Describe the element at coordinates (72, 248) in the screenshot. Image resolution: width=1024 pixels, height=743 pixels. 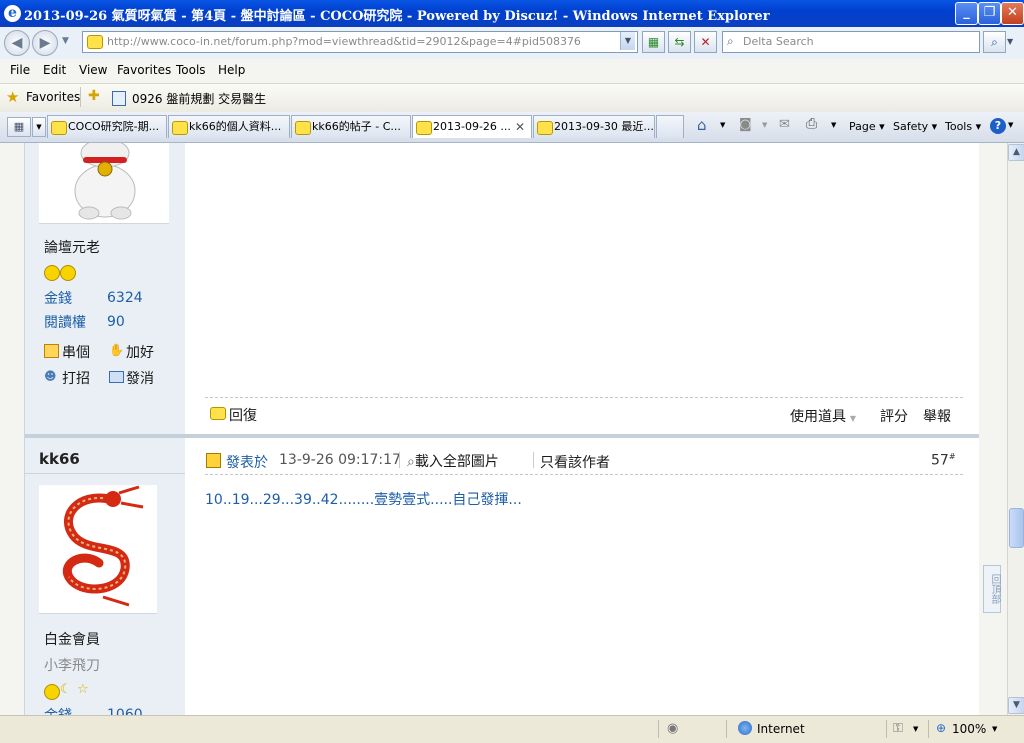
I see `user-rank: 論壇元老` at that location.